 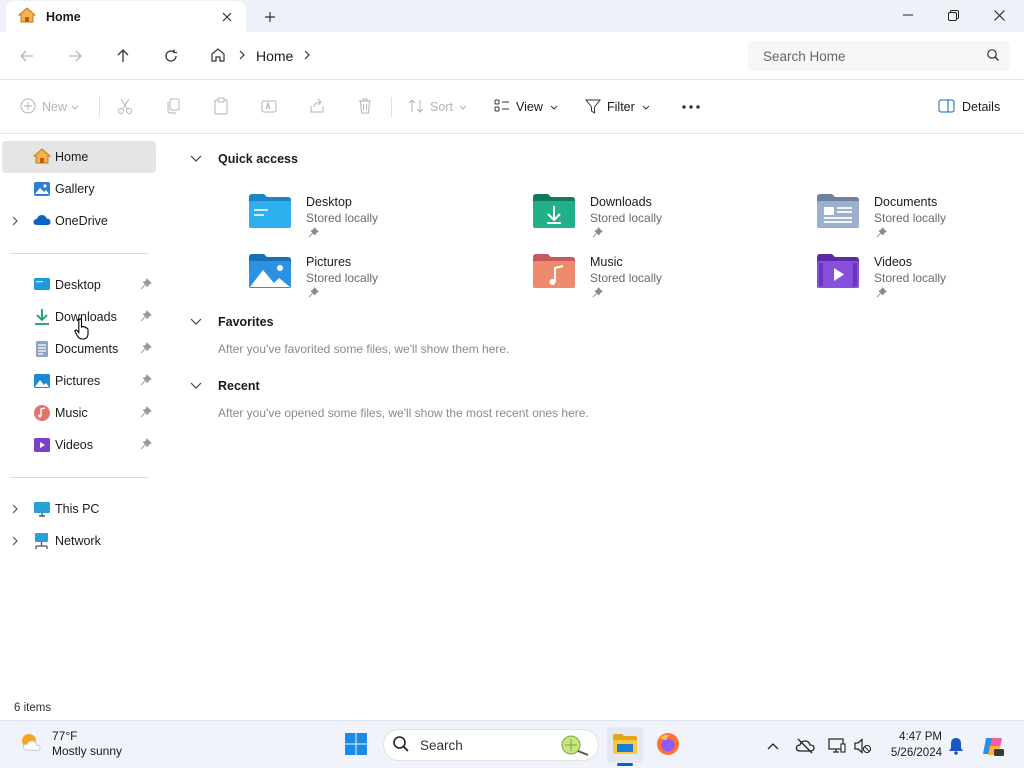 I want to click on view-button: View, so click(x=526, y=107).